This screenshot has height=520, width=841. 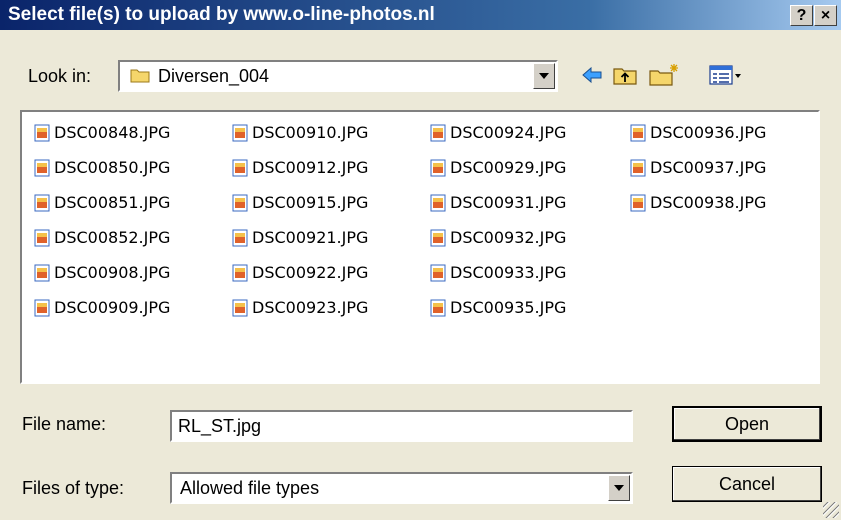 What do you see at coordinates (140, 76) in the screenshot?
I see `folder-icon` at bounding box center [140, 76].